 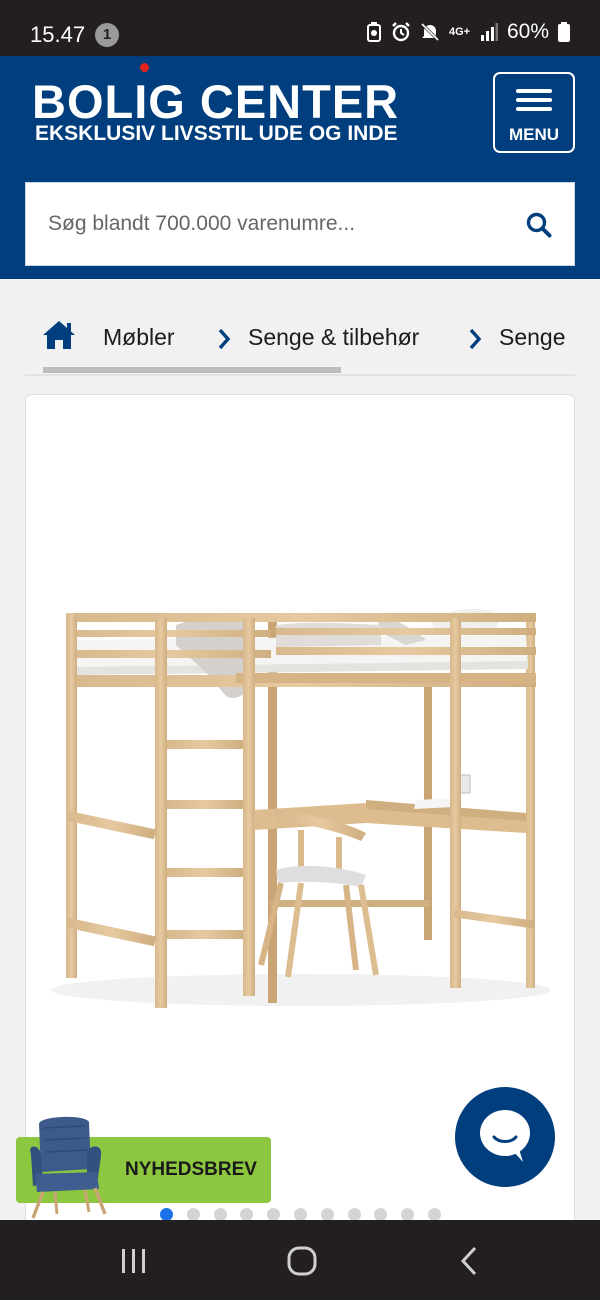 What do you see at coordinates (68, 1167) in the screenshot?
I see `armchair-icon` at bounding box center [68, 1167].